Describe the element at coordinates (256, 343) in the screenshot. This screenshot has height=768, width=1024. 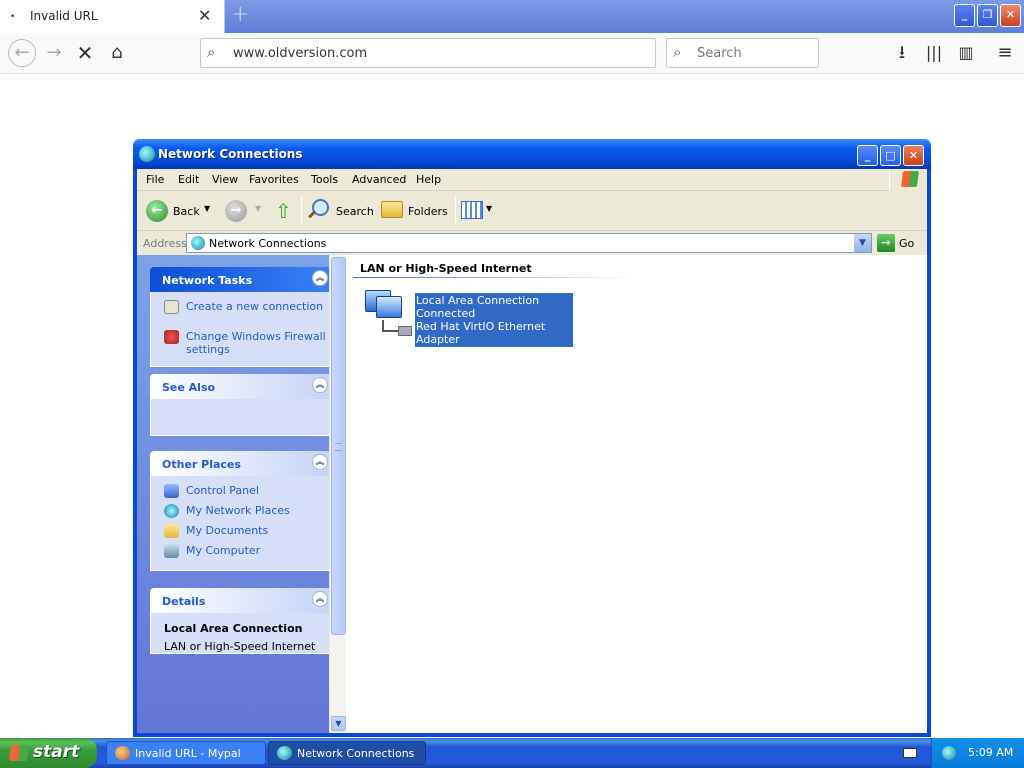
I see `task-label: Change Windows Firewall settings` at that location.